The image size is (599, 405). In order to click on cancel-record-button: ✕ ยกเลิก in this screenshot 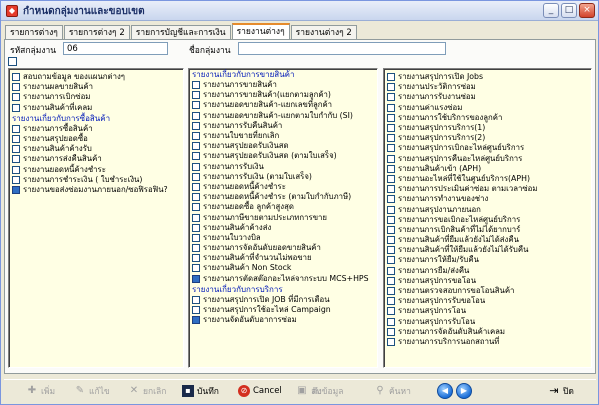, I will do `click(147, 391)`.